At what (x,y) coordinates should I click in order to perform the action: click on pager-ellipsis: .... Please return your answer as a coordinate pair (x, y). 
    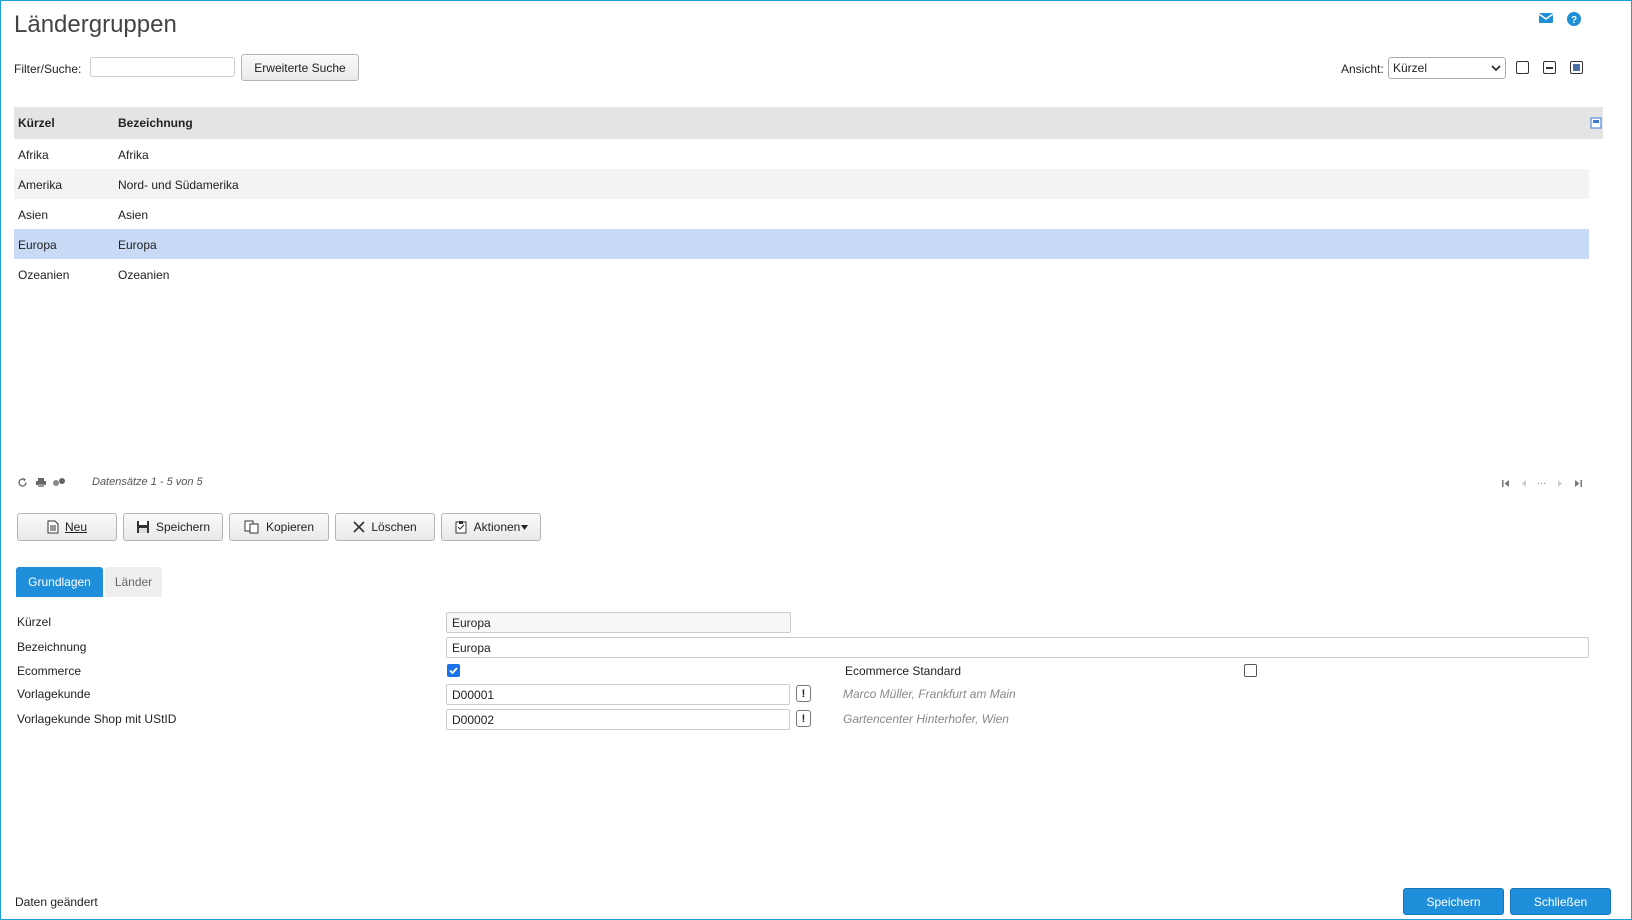
    Looking at the image, I should click on (1541, 481).